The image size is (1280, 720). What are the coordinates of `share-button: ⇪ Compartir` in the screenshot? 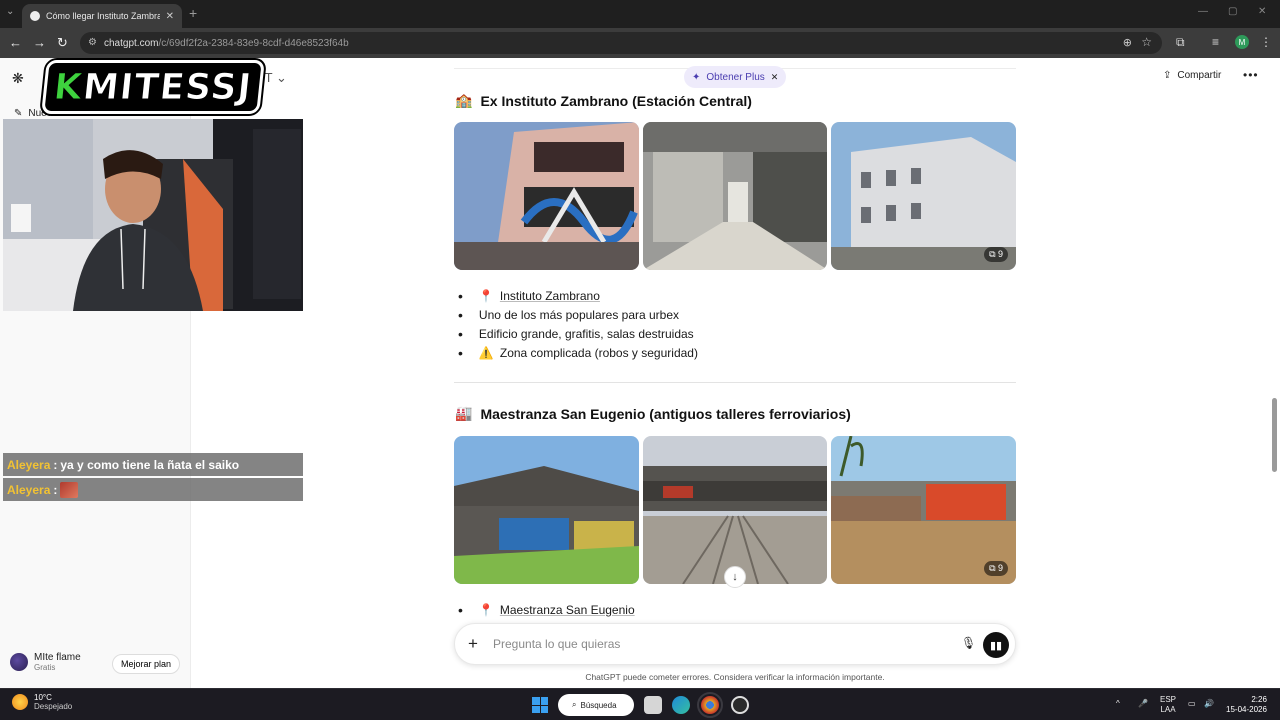 It's located at (1192, 75).